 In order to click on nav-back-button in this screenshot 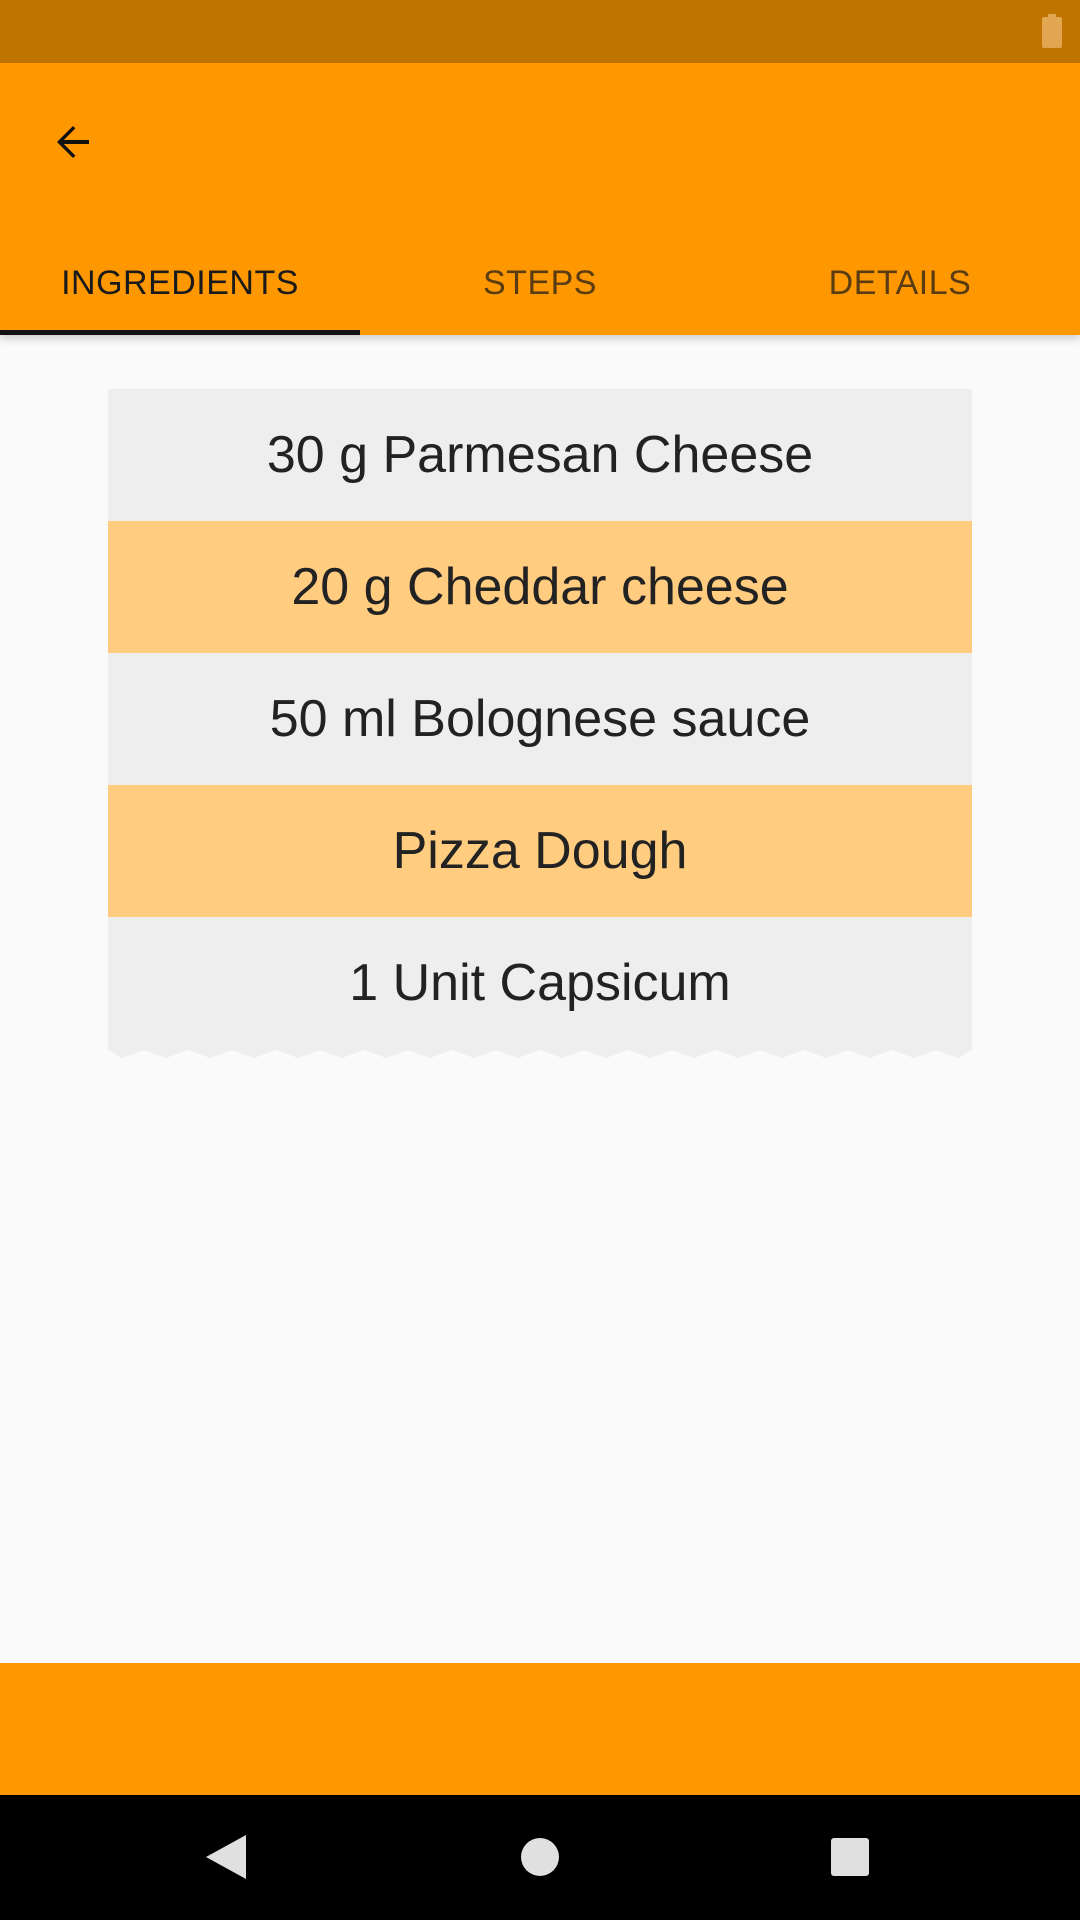, I will do `click(226, 1857)`.